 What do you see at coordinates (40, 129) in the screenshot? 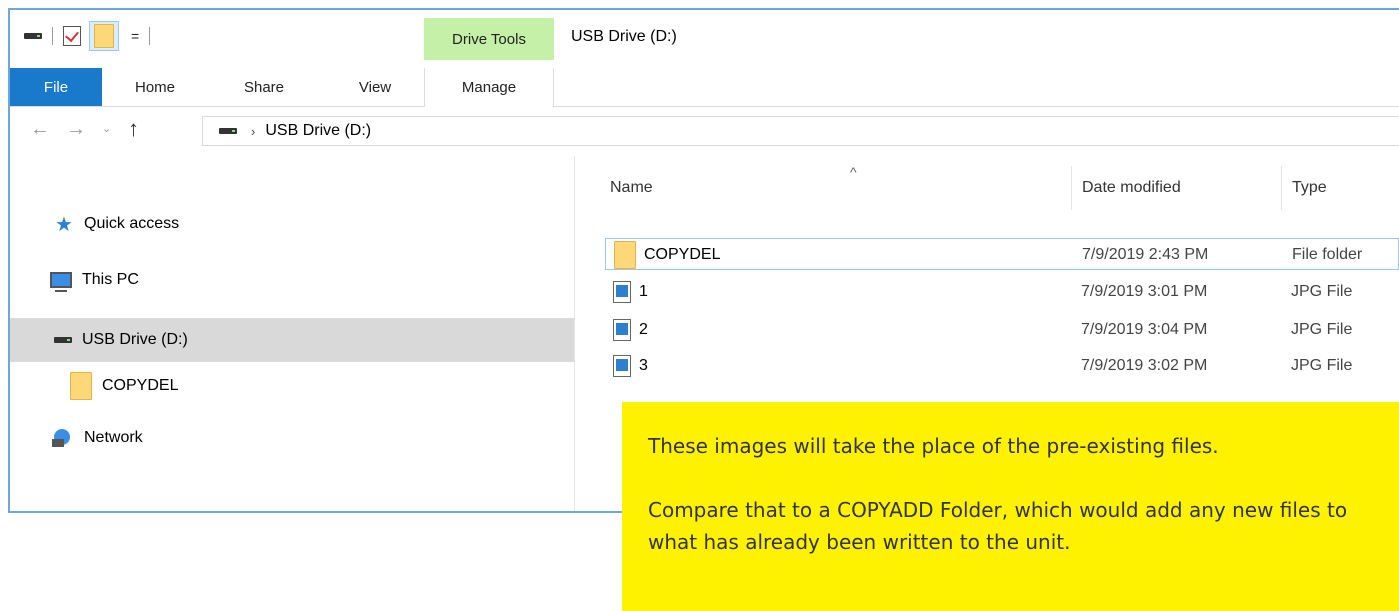
I see `back-arrow-icon: ←` at bounding box center [40, 129].